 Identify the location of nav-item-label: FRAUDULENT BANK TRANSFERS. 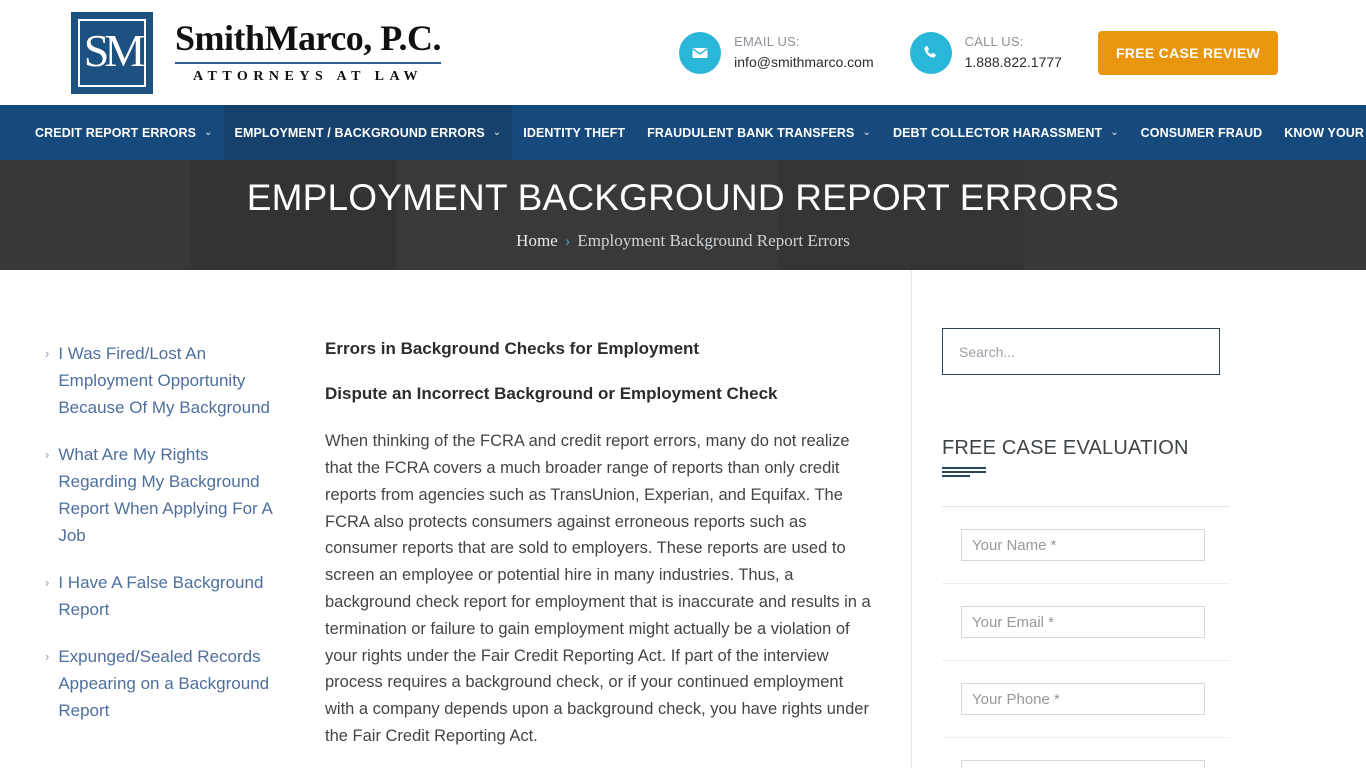
(751, 132).